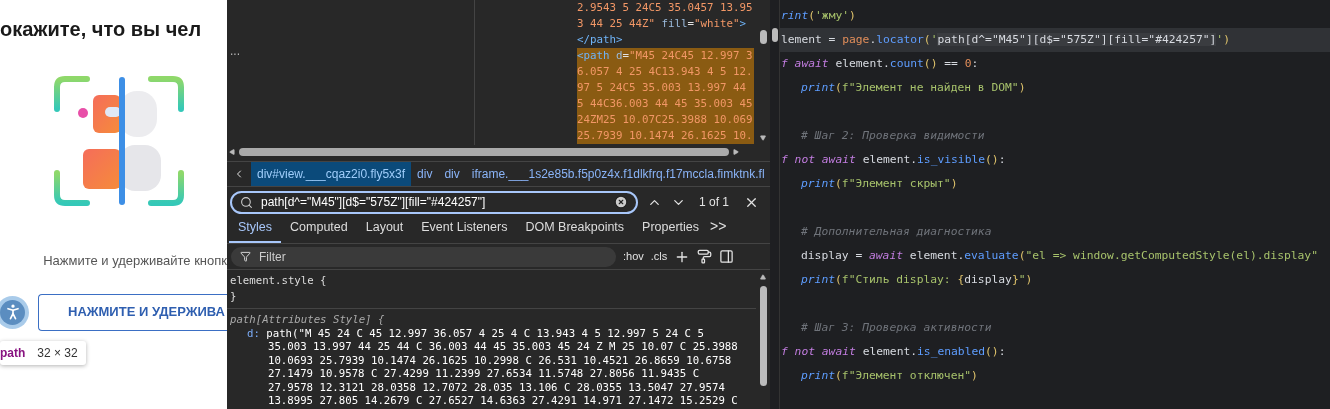  What do you see at coordinates (818, 16) in the screenshot?
I see `code-line: rint('жму')` at bounding box center [818, 16].